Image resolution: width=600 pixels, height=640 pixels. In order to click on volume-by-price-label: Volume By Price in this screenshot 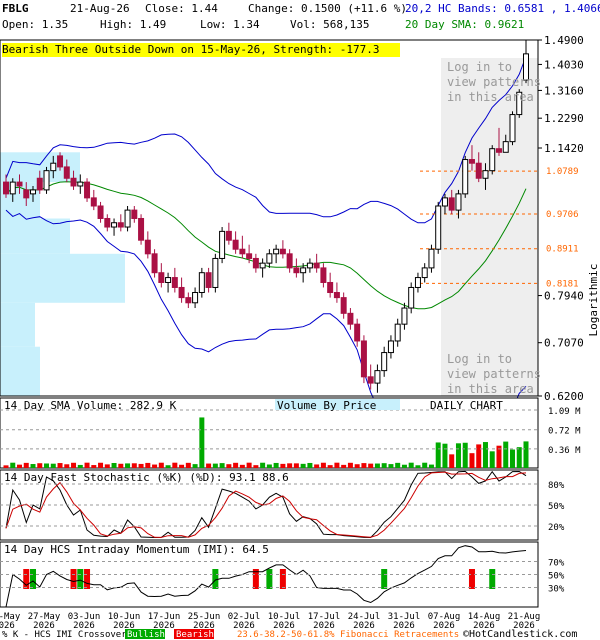, I will do `click(326, 405)`.